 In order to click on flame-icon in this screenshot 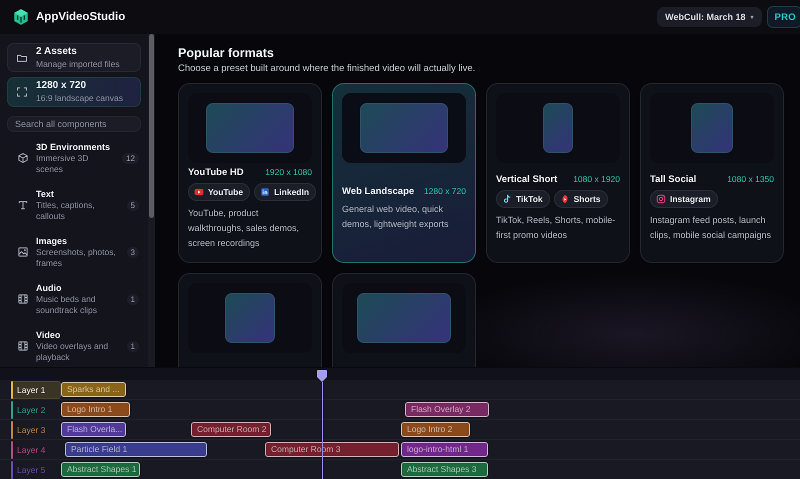, I will do `click(565, 199)`.